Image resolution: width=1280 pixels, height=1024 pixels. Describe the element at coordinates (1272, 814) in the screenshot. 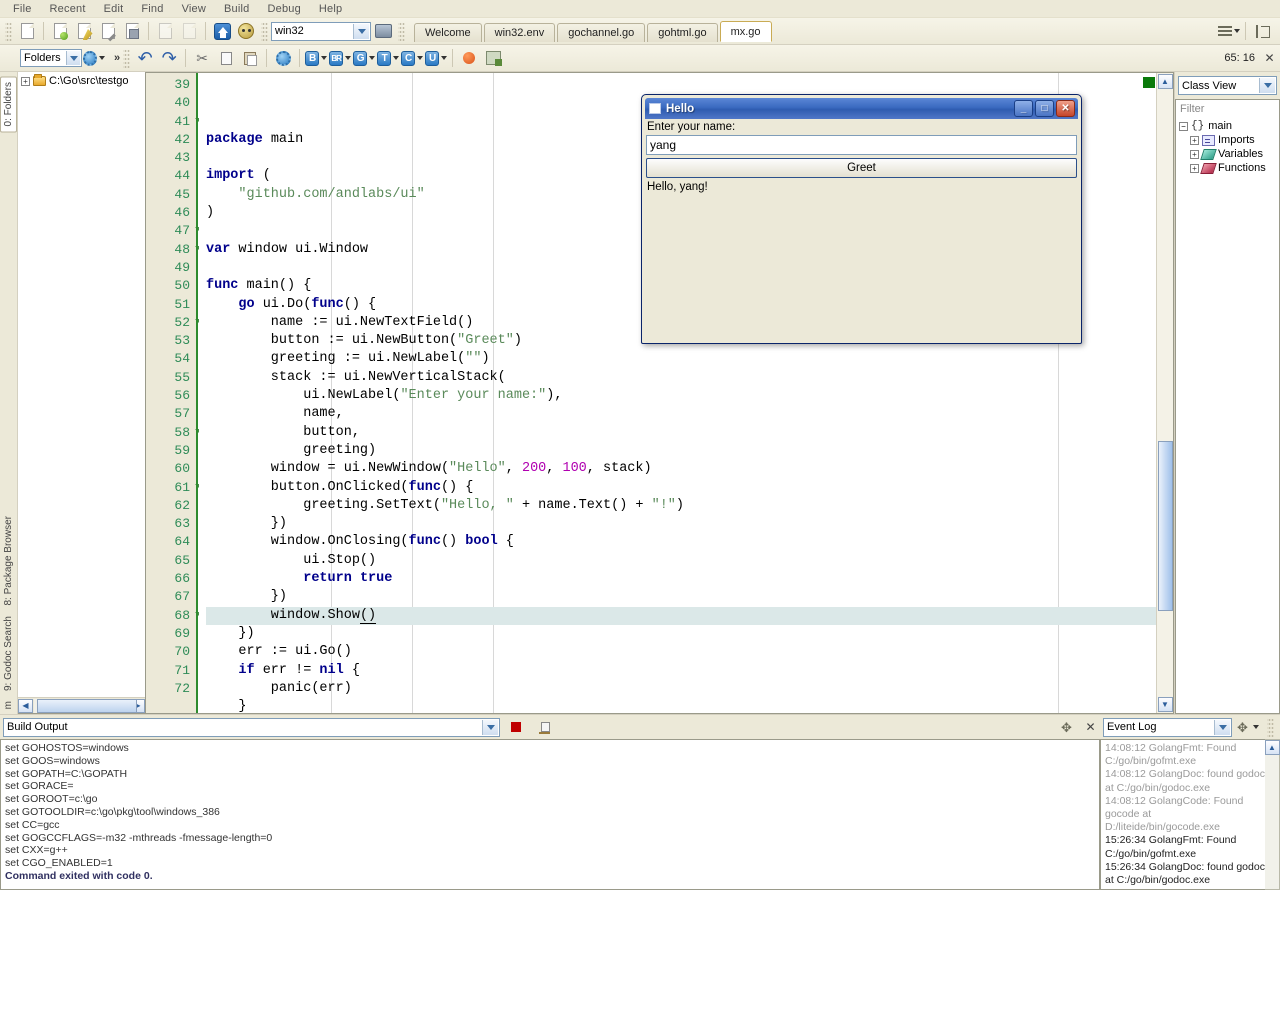

I see `event-log-scrollbar: ▲` at that location.